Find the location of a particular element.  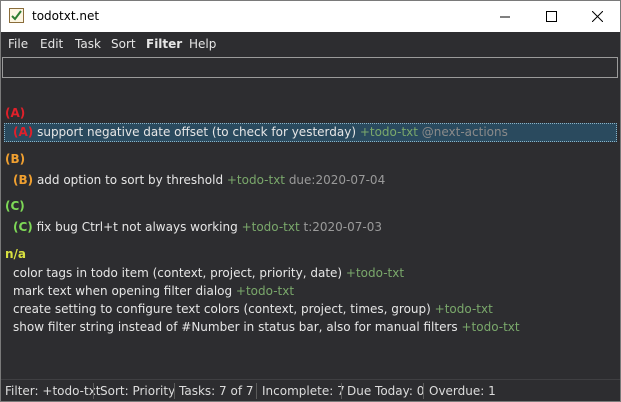

status-incomplete-label: Incomplete: is located at coordinates (298, 391).